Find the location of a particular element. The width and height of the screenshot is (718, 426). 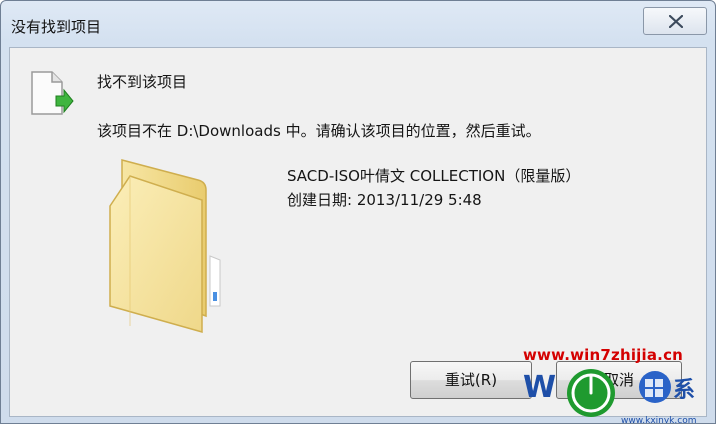

close-button is located at coordinates (675, 21).